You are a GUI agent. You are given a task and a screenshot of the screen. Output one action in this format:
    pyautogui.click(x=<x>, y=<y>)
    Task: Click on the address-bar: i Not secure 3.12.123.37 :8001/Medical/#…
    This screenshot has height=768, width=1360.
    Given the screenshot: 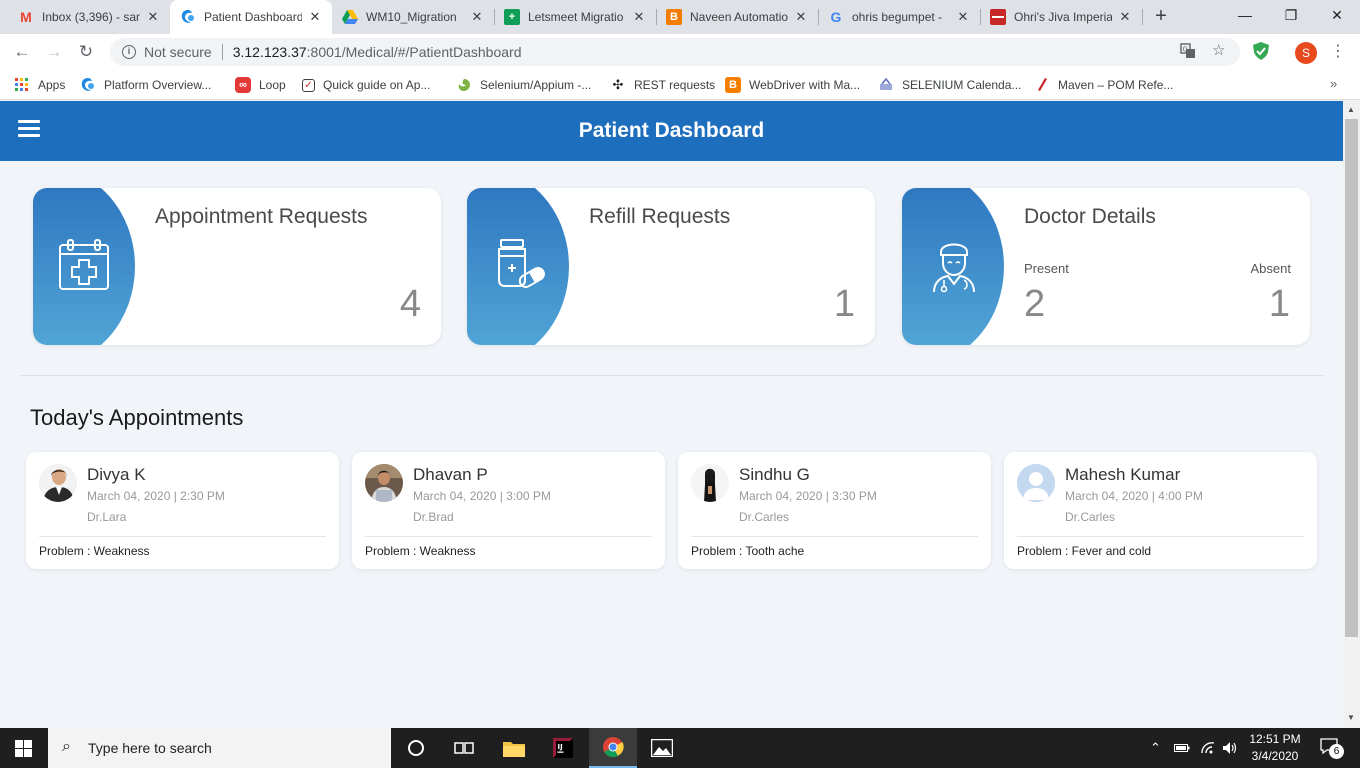 What is the action you would take?
    pyautogui.click(x=675, y=52)
    